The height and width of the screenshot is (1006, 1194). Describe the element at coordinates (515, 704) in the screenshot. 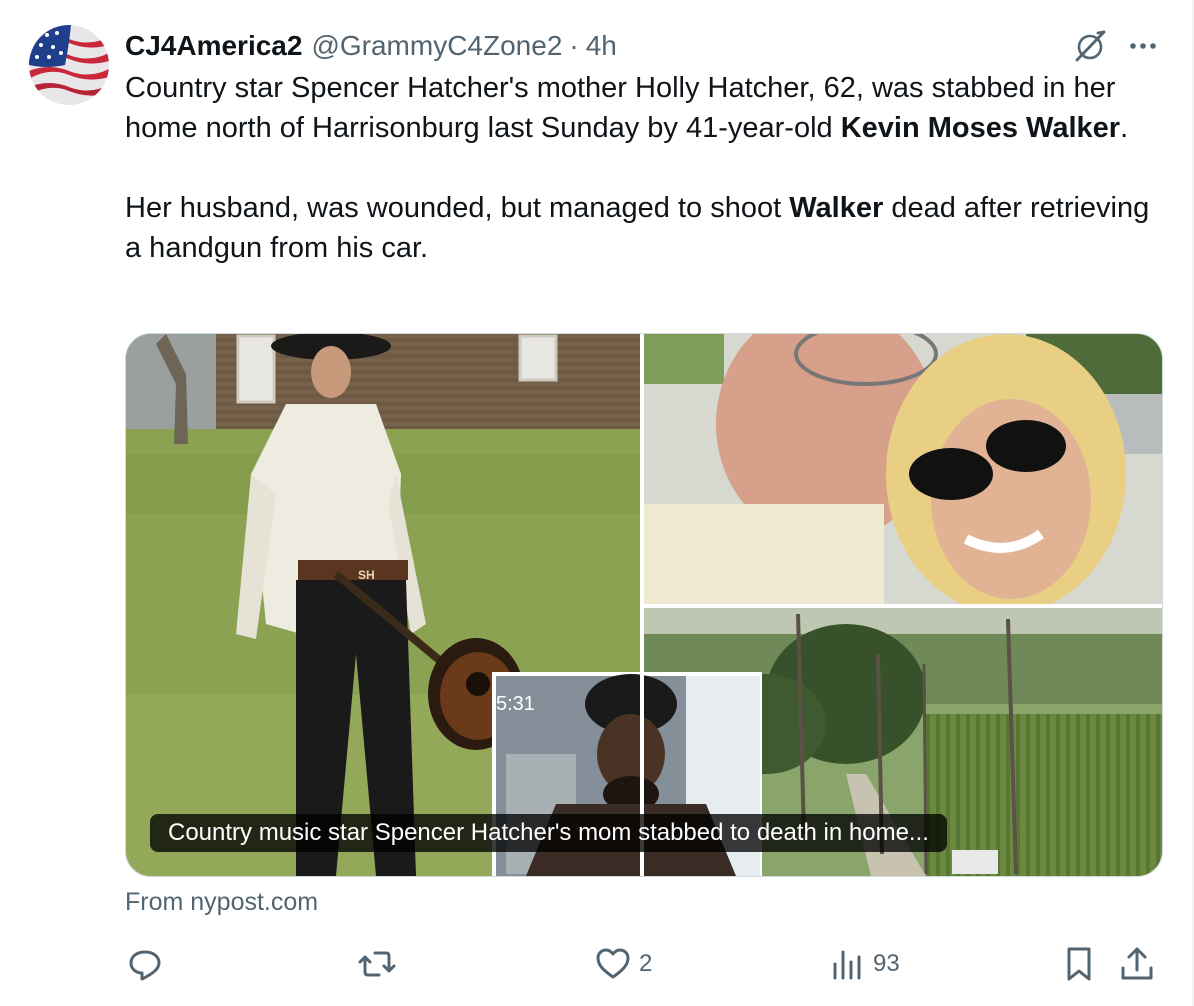

I see `video-timestamp-overlay: 5:31` at that location.